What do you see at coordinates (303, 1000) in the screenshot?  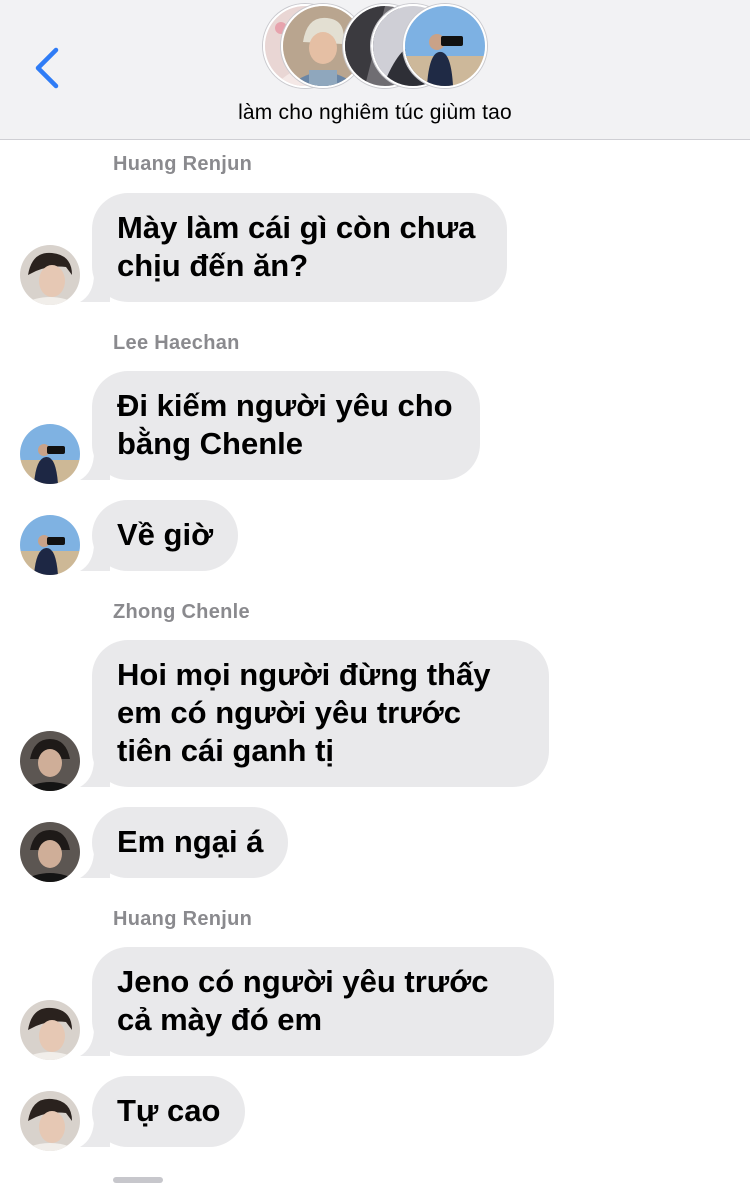 I see `message-text: Jeno có người yêu trước cả mày đó em` at bounding box center [303, 1000].